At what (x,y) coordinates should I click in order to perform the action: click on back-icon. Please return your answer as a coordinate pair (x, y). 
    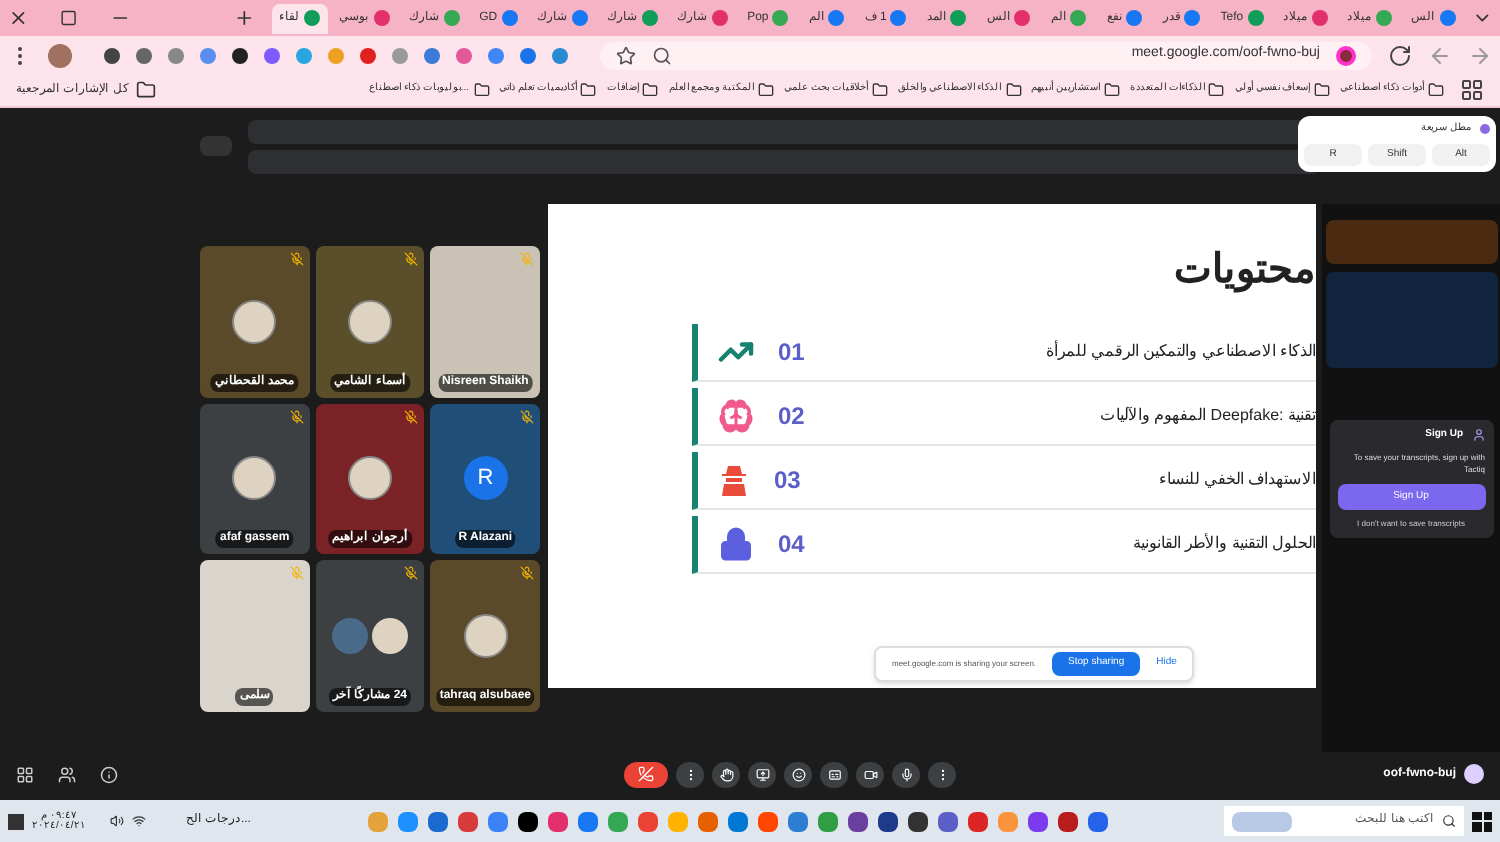
    Looking at the image, I should click on (1440, 55).